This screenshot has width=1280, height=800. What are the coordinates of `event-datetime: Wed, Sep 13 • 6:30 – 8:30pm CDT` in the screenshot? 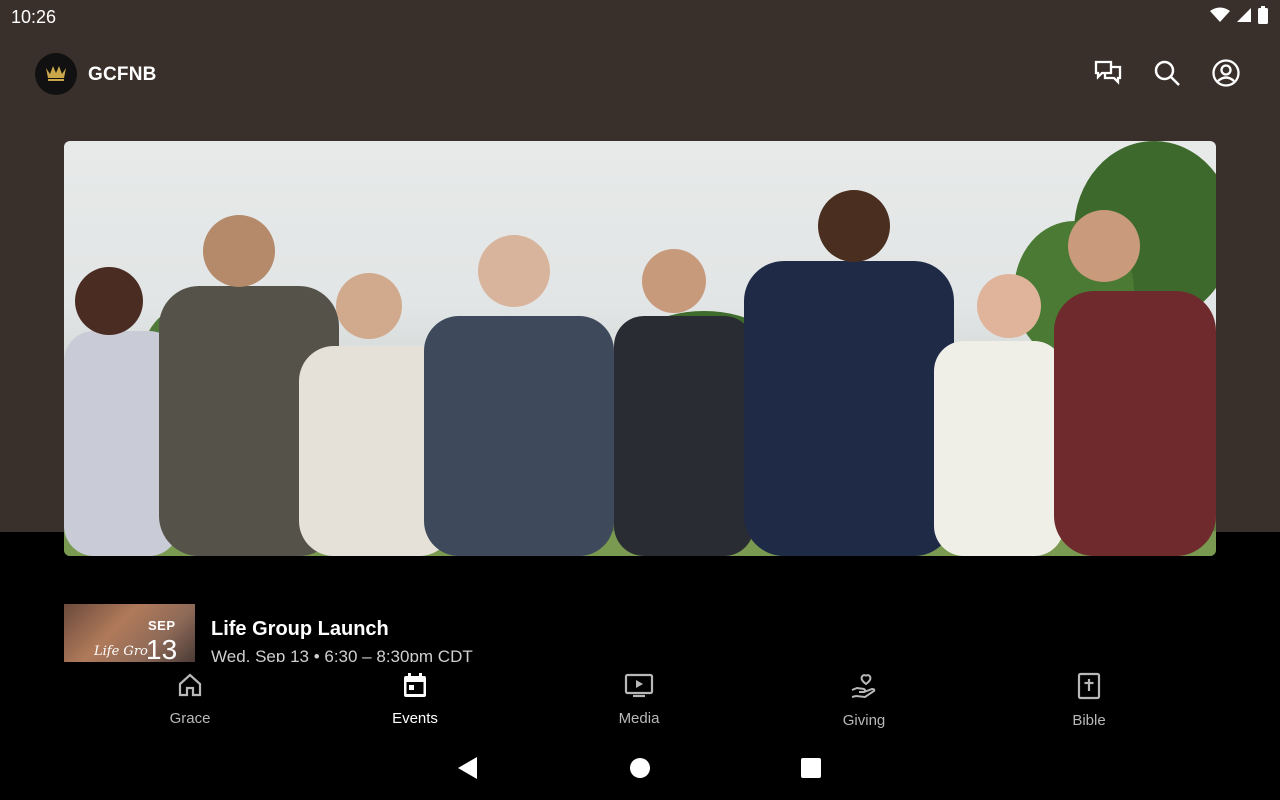 It's located at (342, 654).